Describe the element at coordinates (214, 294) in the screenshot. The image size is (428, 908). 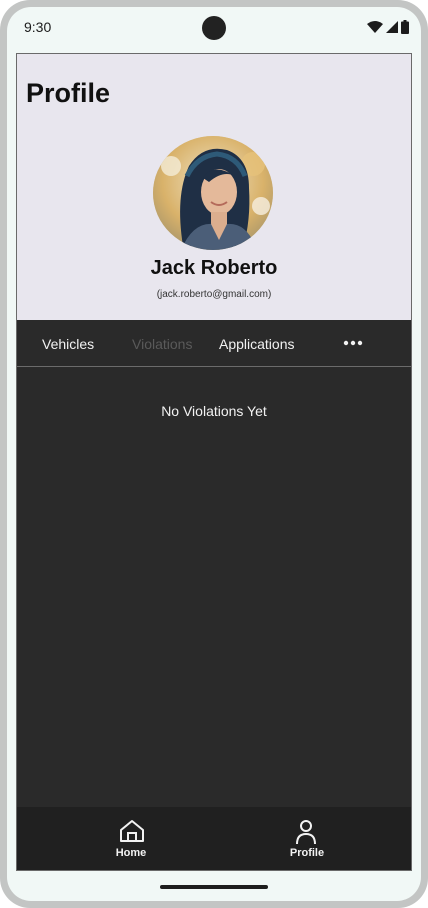
I see `user-email: (jack.roberto@gmail.com)` at that location.